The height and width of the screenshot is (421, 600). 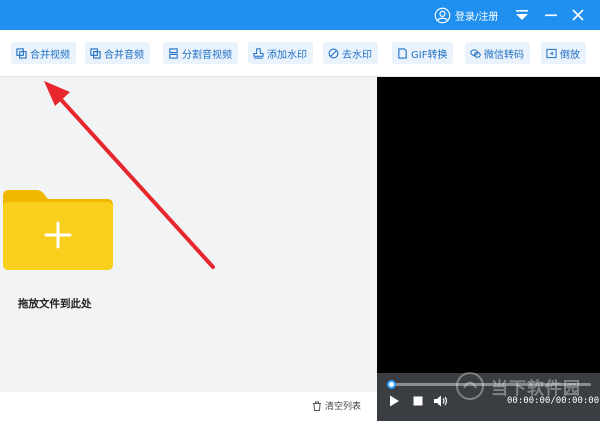 What do you see at coordinates (488, 397) in the screenshot?
I see `player-controls: 00:00:00/00:00:00` at bounding box center [488, 397].